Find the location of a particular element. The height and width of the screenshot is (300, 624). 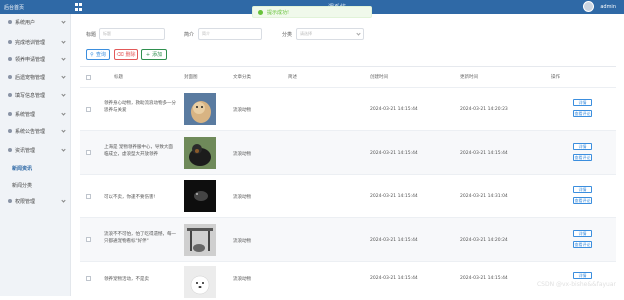

column-header-title: 标题 is located at coordinates (118, 77).